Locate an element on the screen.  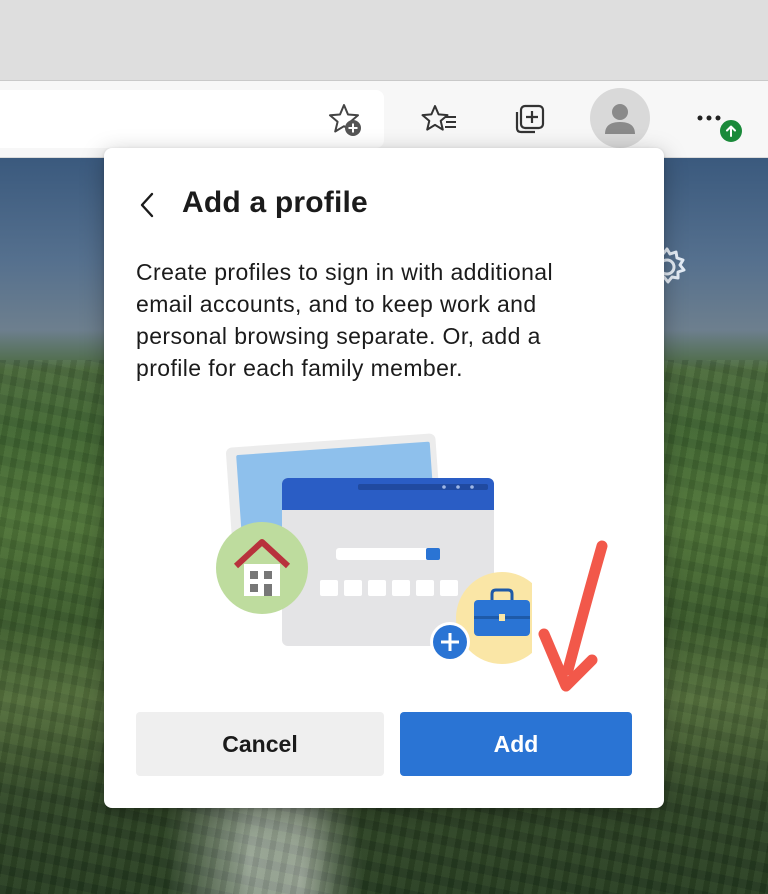
person-icon is located at coordinates (620, 119).